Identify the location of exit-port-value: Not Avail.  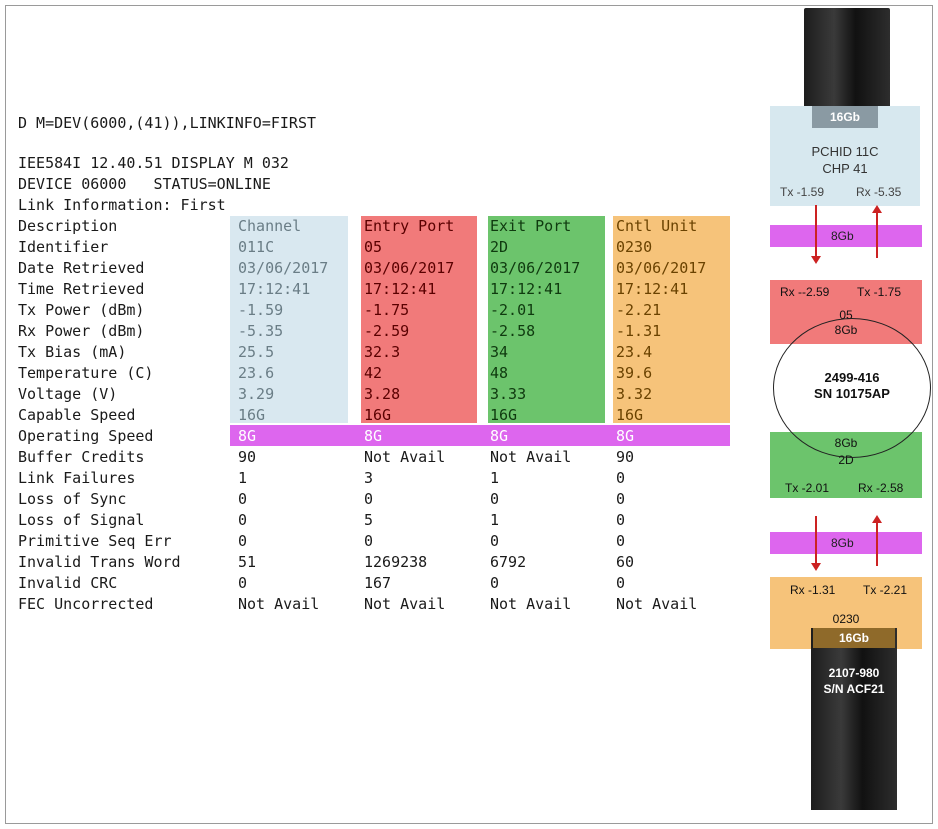
(531, 457).